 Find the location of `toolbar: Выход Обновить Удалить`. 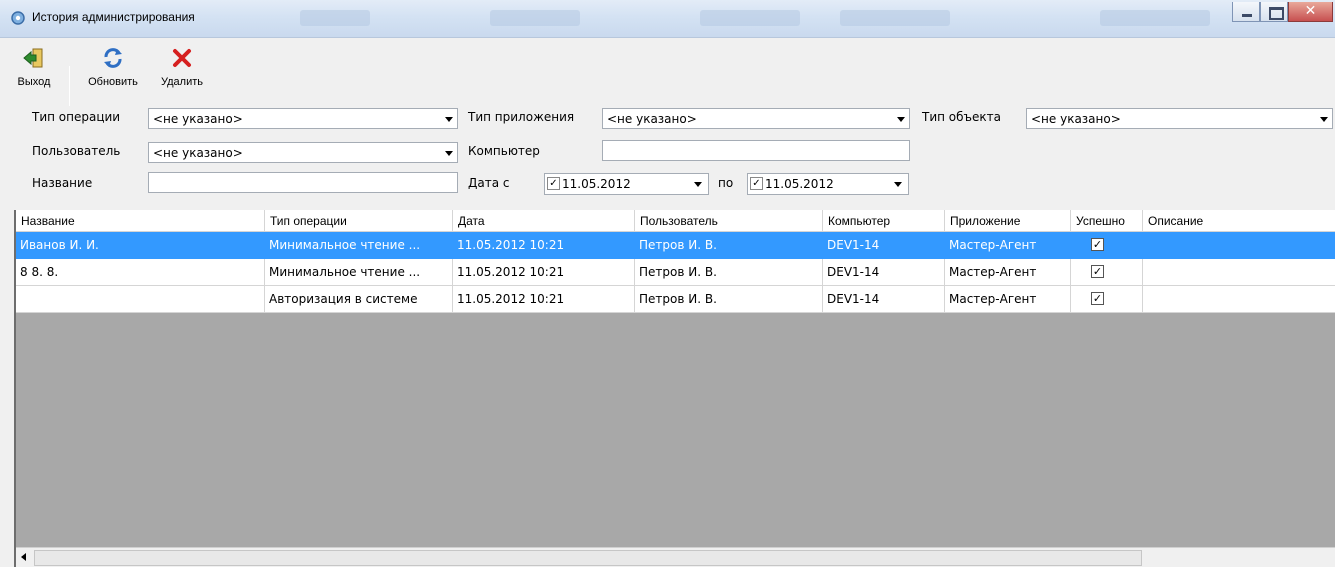

toolbar: Выход Обновить Удалить is located at coordinates (120, 63).